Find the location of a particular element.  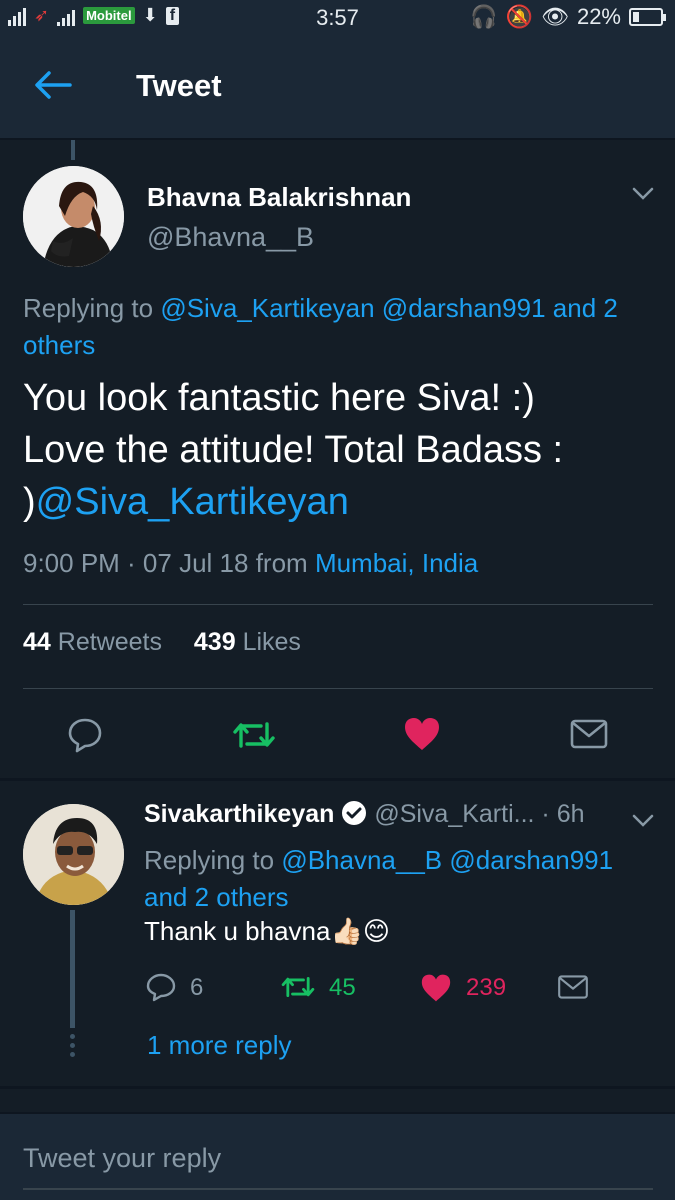

likes-stat: 439 Likes is located at coordinates (247, 642).